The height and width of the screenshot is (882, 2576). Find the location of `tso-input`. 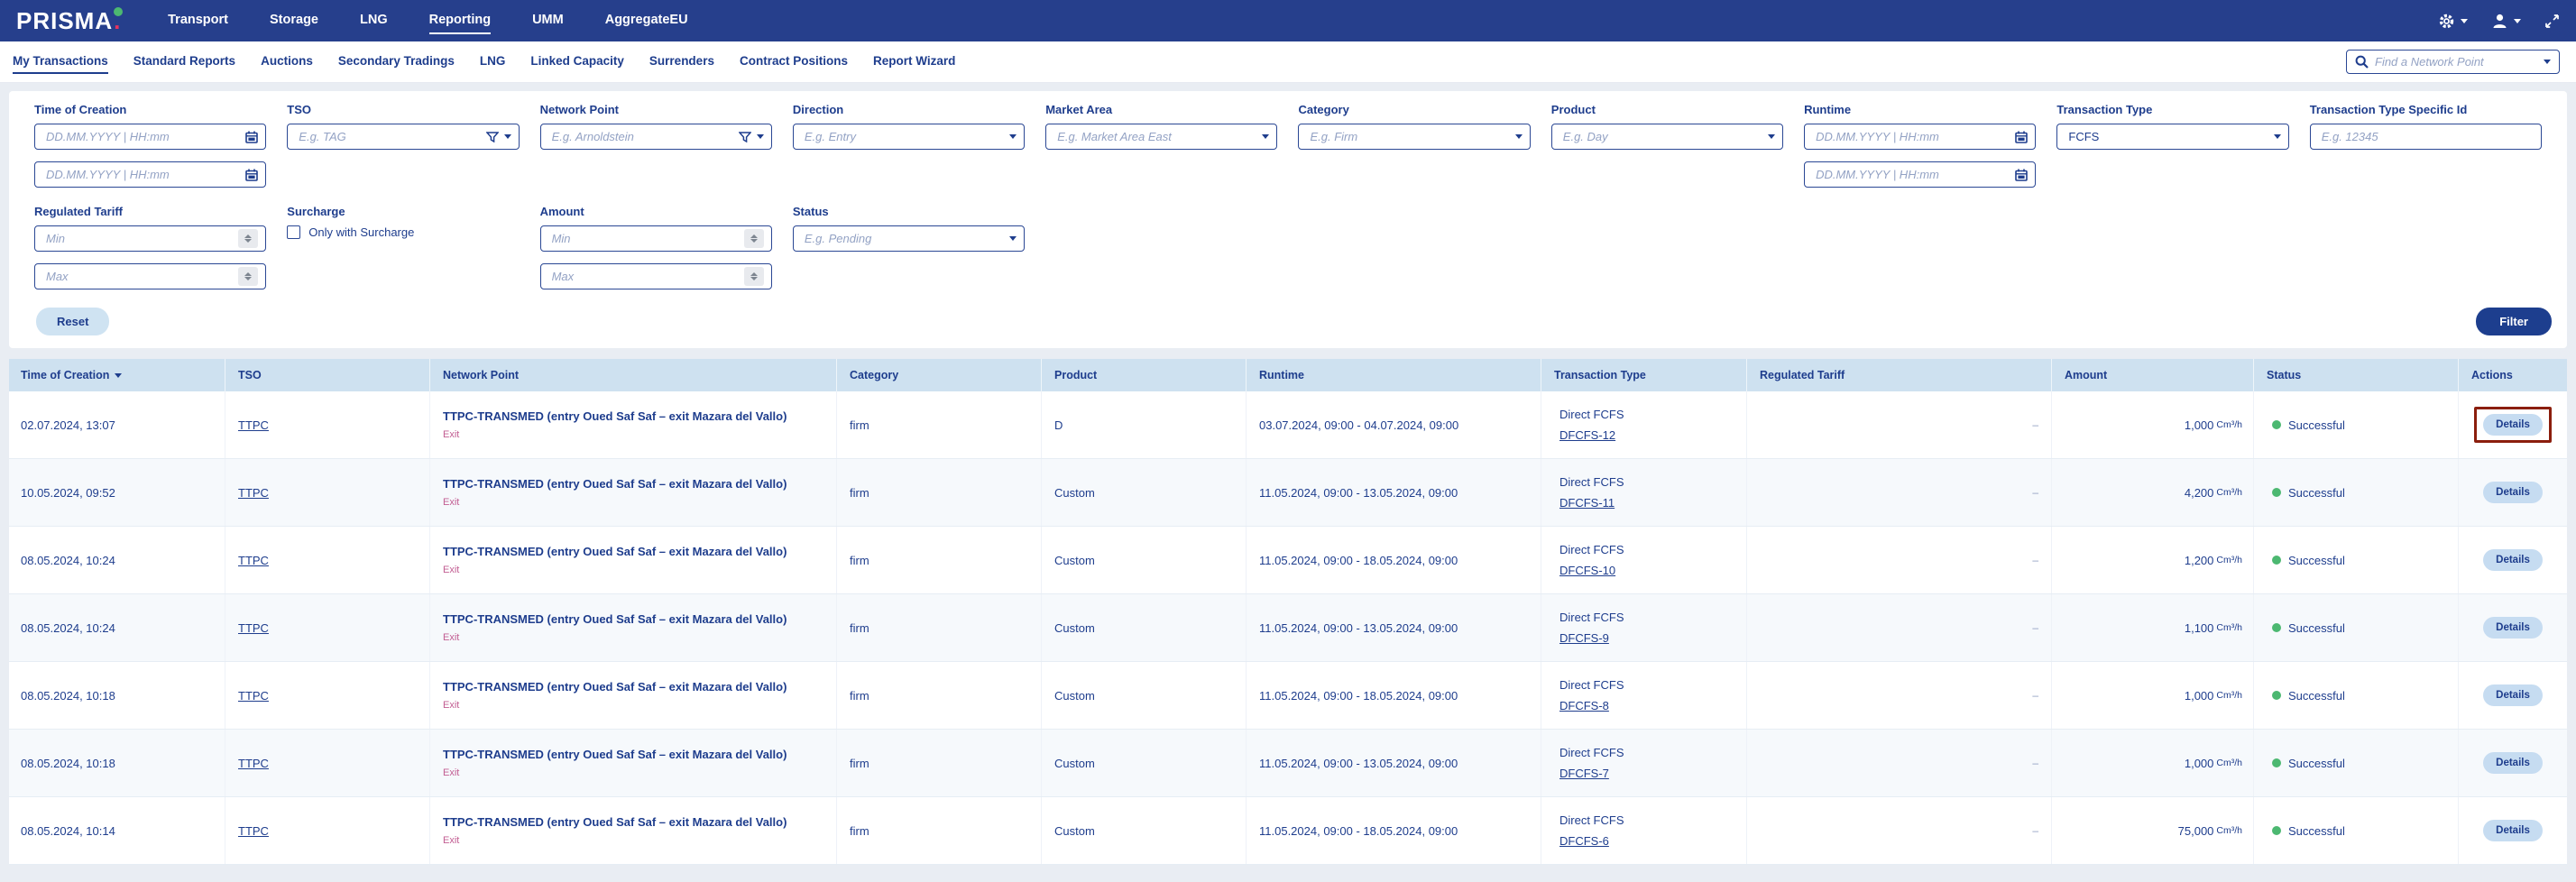

tso-input is located at coordinates (390, 136).